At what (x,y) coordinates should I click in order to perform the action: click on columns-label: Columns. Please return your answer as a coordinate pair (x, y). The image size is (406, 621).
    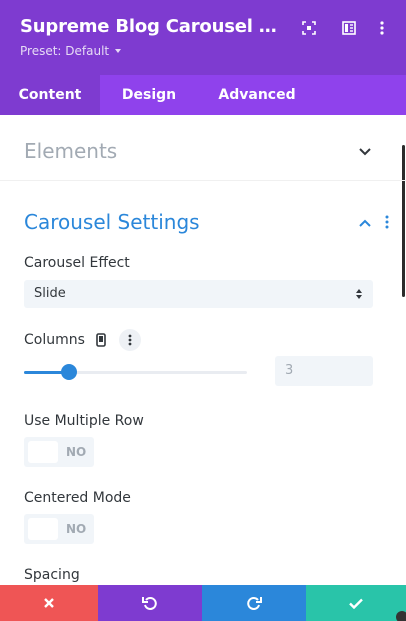
    Looking at the image, I should click on (54, 340).